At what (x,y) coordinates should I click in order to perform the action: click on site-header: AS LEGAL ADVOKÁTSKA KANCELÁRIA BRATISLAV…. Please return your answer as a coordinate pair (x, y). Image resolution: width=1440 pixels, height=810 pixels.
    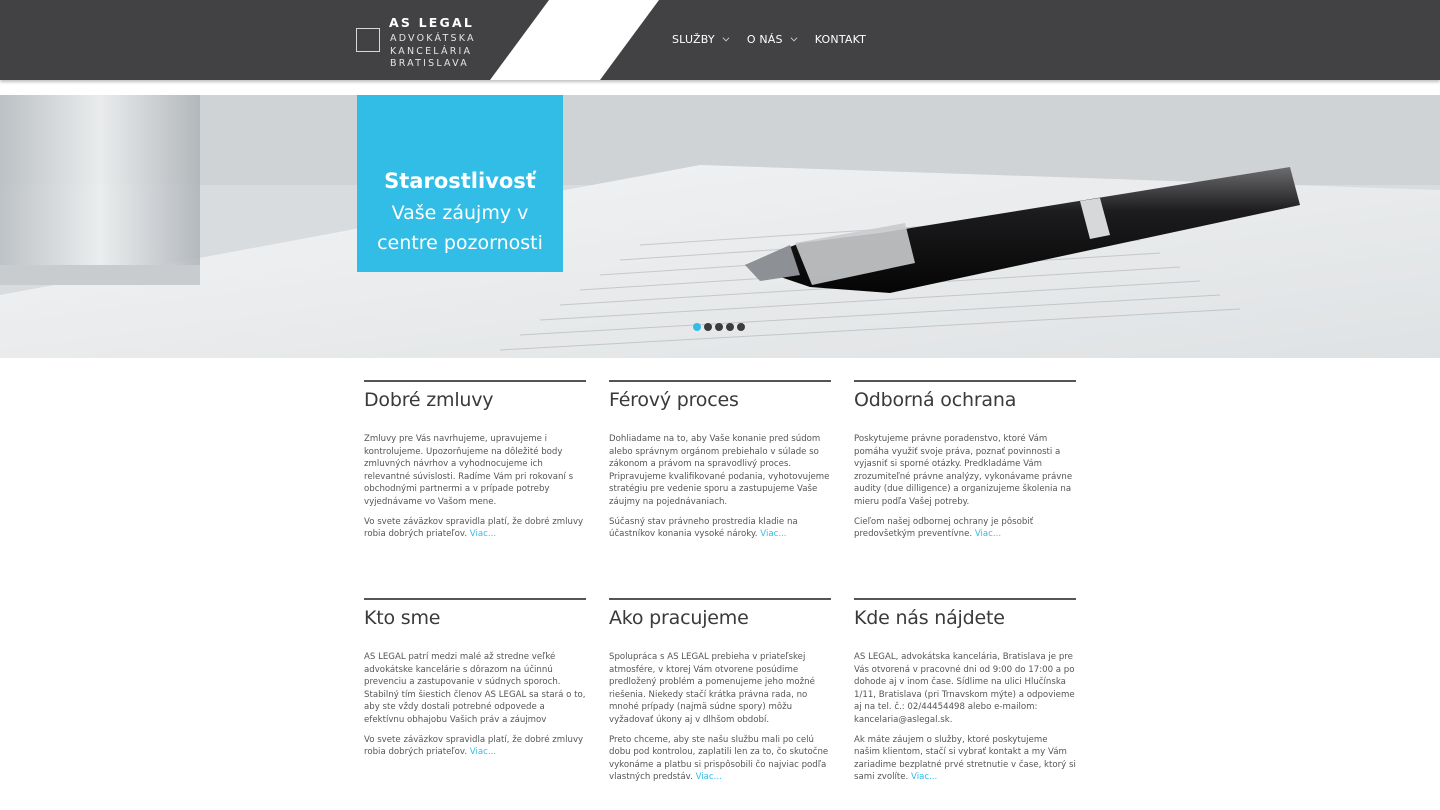
    Looking at the image, I should click on (720, 40).